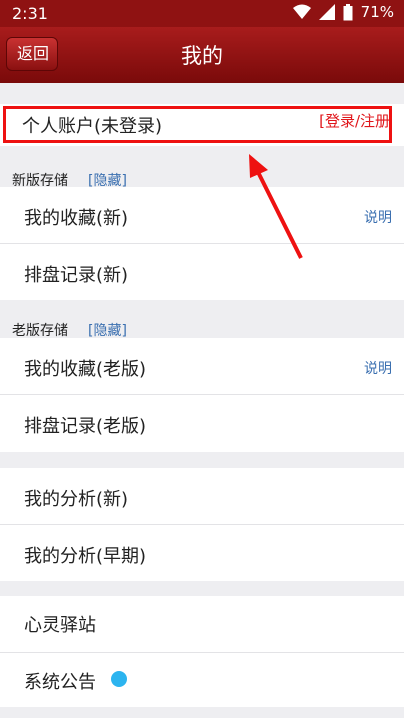  Describe the element at coordinates (348, 11) in the screenshot. I see `battery-icon` at that location.